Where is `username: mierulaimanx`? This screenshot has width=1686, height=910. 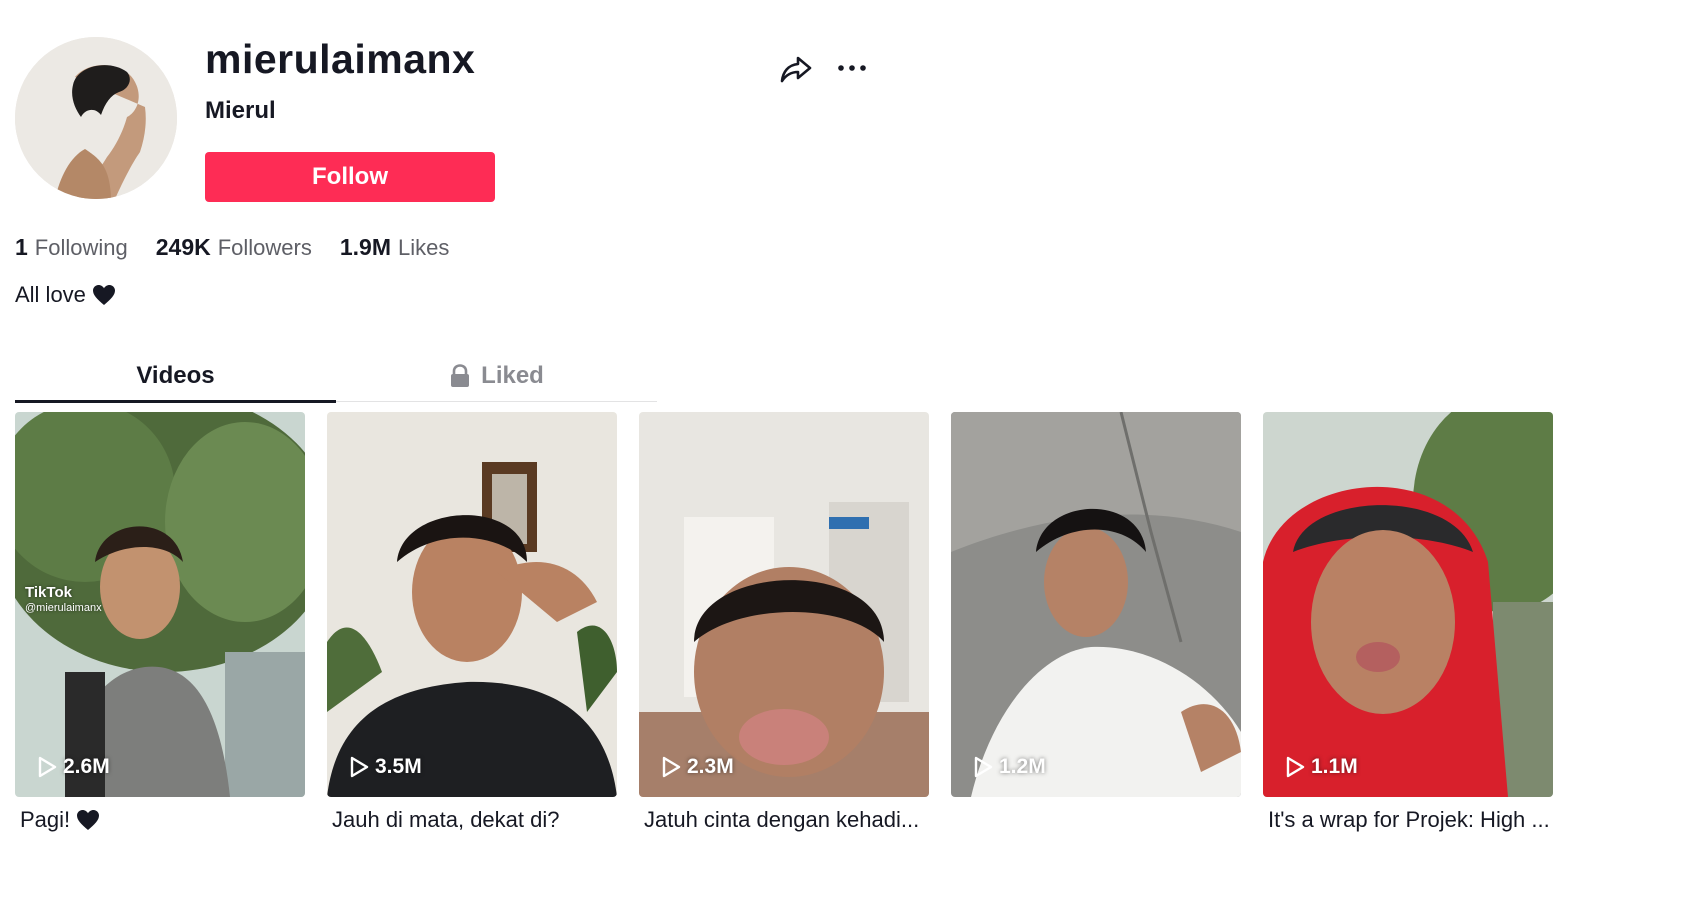
username: mierulaimanx is located at coordinates (340, 59).